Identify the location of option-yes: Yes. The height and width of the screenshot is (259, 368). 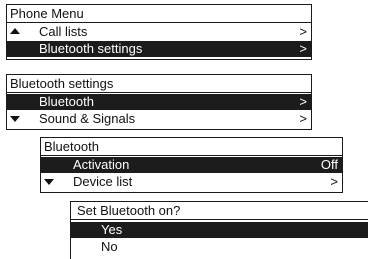
(219, 230).